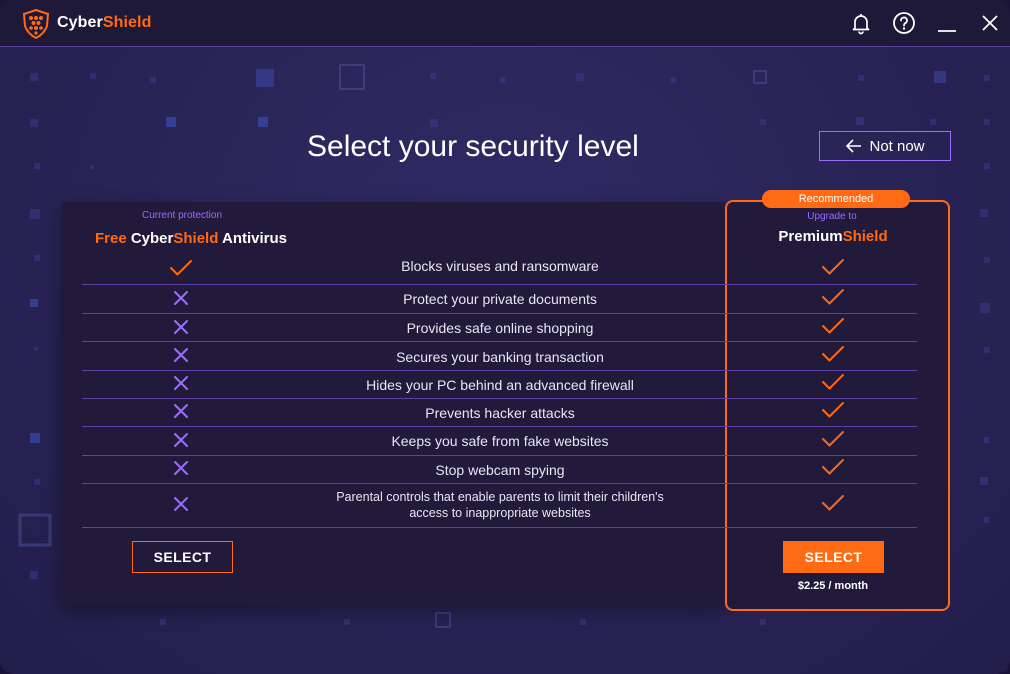 This screenshot has height=674, width=1010. Describe the element at coordinates (36, 24) in the screenshot. I see `shield-icon` at that location.